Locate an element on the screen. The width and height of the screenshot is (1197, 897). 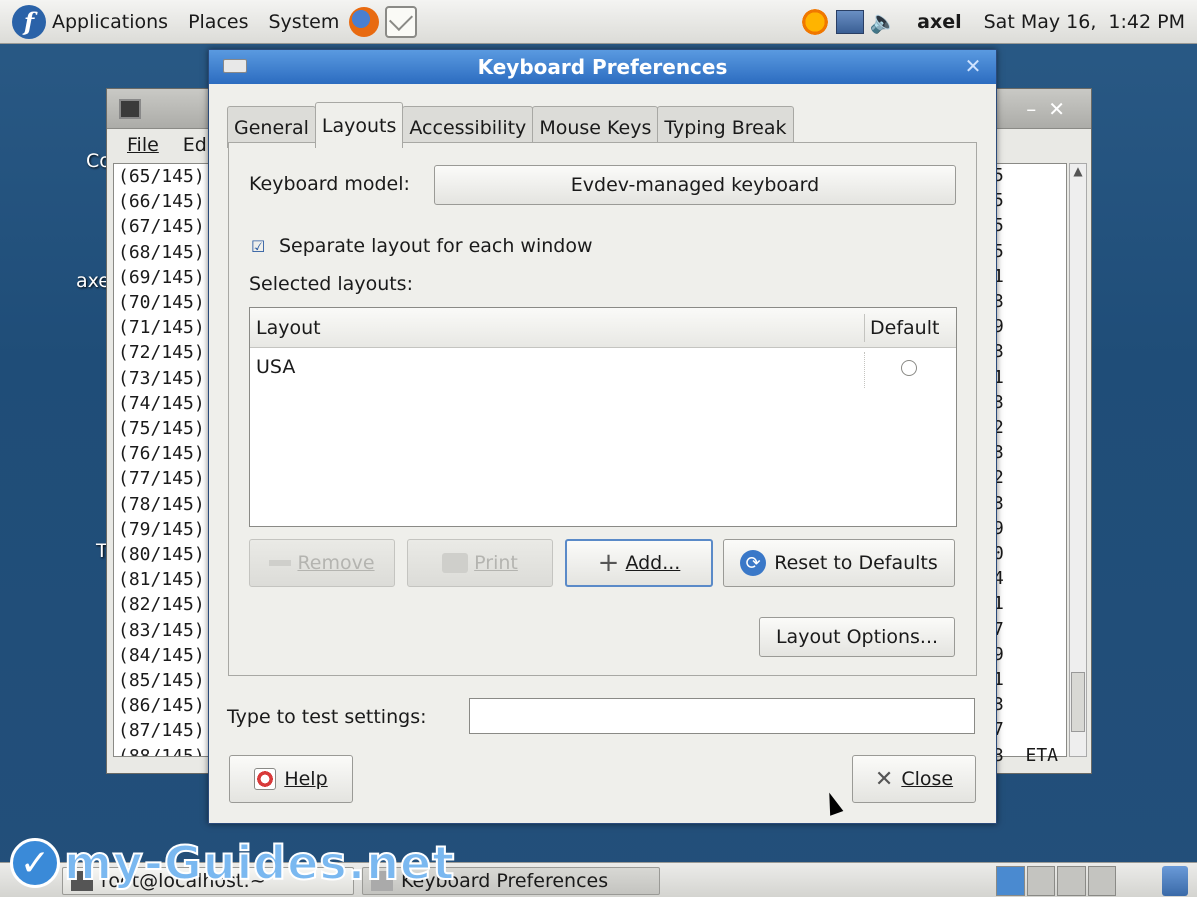
system-tray: 🔈 axel Sat May 16, 1:42 PM is located at coordinates (992, 22).